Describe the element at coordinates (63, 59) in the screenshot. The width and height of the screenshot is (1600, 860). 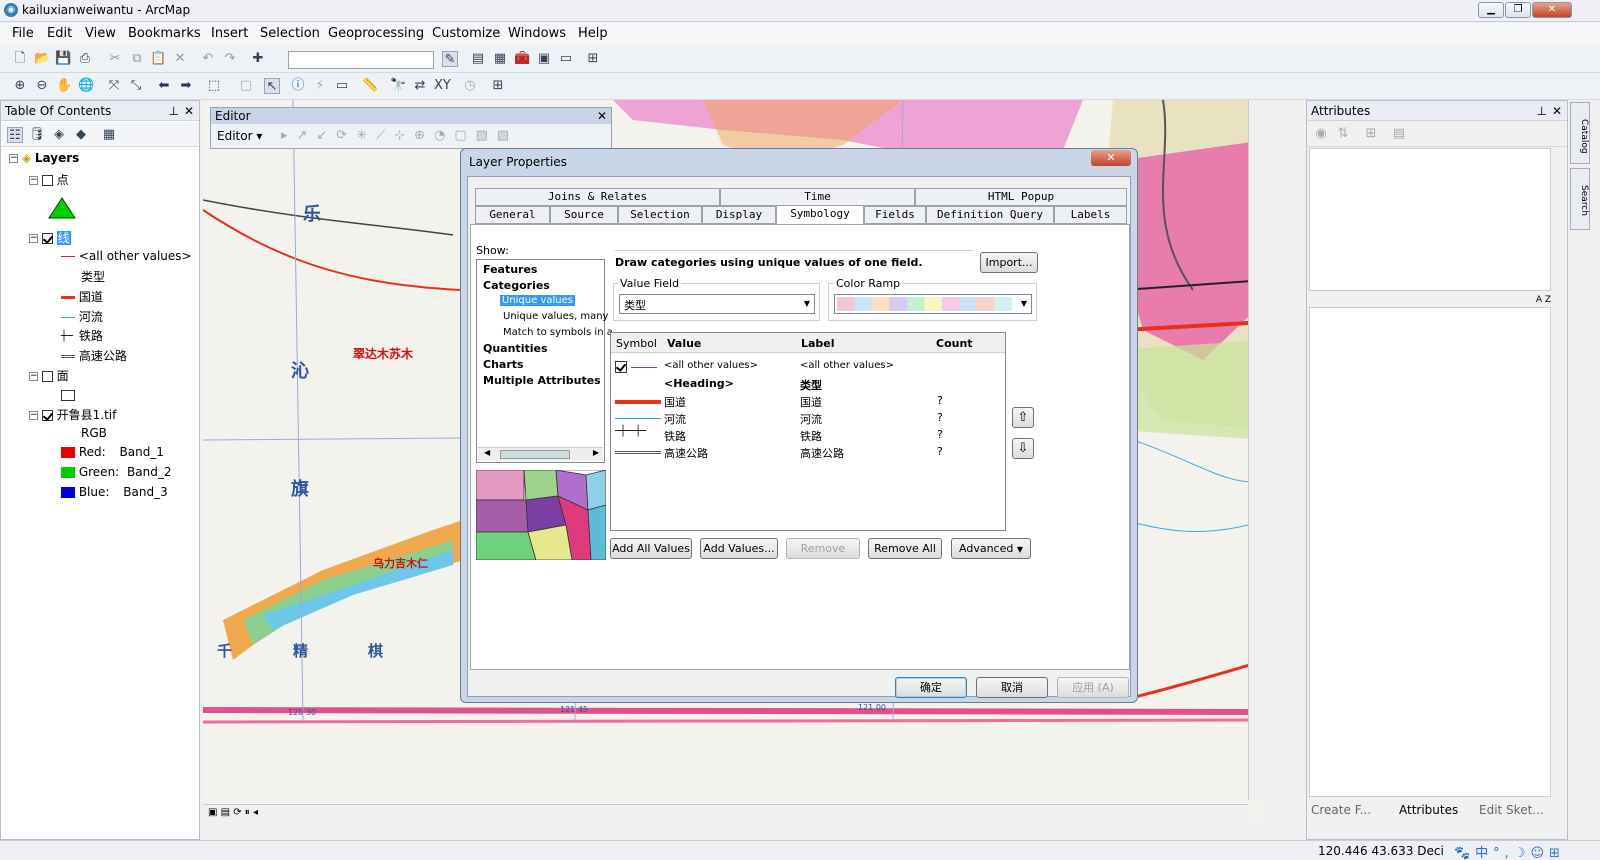
I see `save-icon: 💾` at that location.